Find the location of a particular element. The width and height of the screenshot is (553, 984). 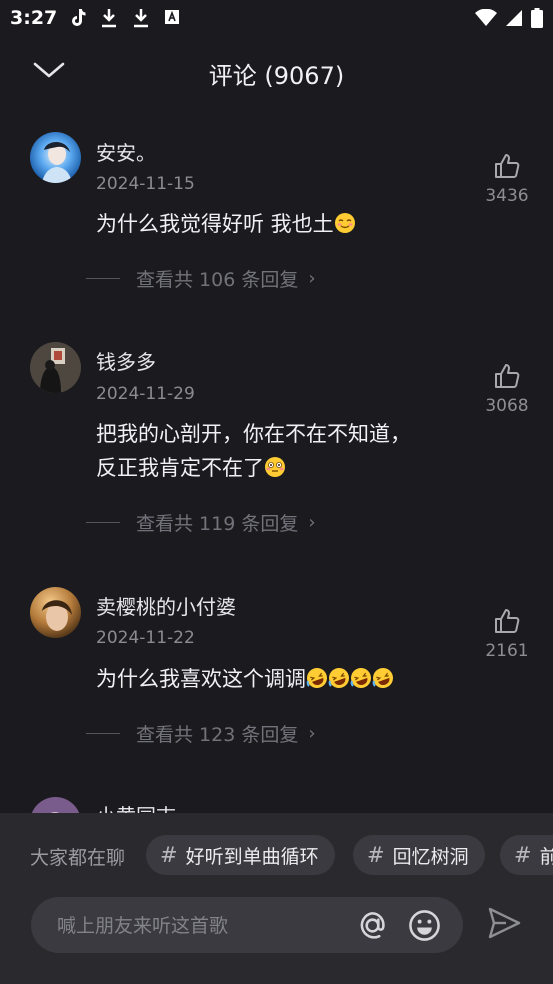

comment-text: 把我的心剖开，你在不在不知道， 反正我肯定不在了 is located at coordinates (286, 451).